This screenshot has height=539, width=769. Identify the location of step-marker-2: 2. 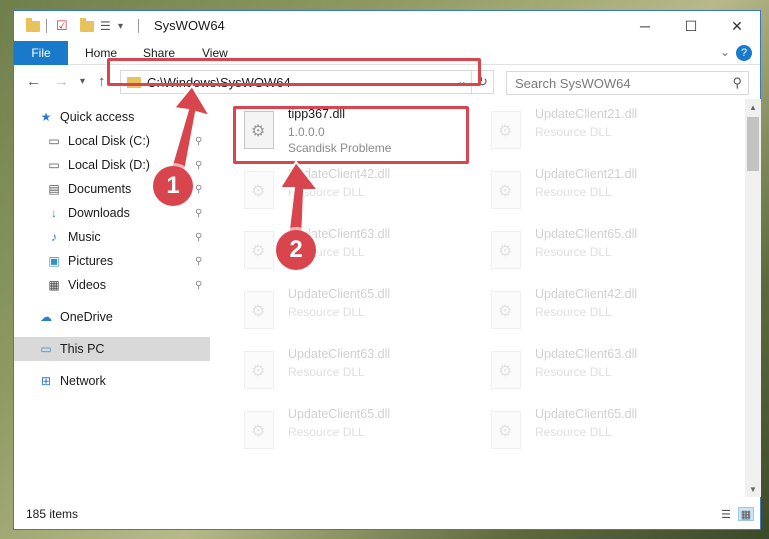
(296, 250).